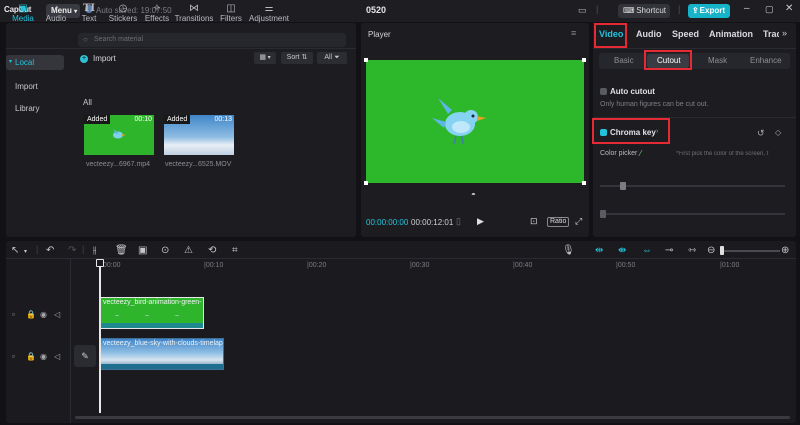 The height and width of the screenshot is (425, 800). I want to click on sort-icon: ⇅, so click(304, 57).